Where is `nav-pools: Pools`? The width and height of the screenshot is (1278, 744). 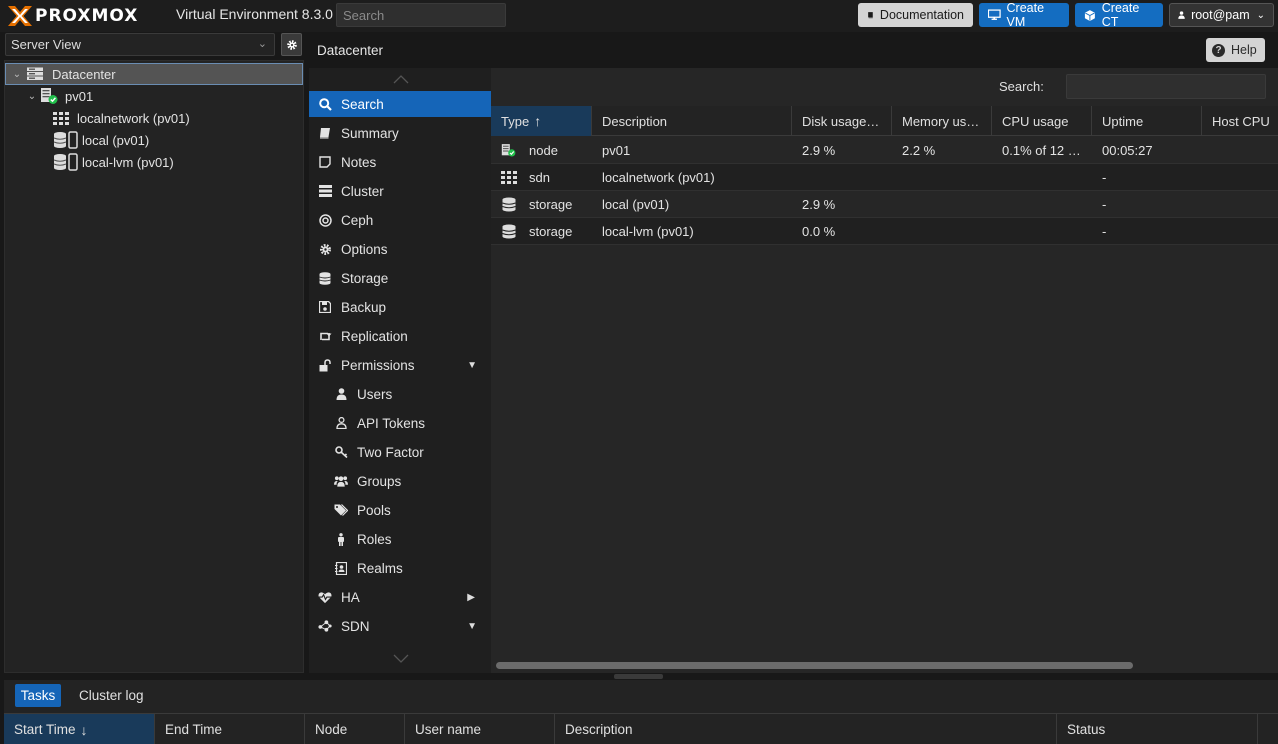 nav-pools: Pools is located at coordinates (400, 510).